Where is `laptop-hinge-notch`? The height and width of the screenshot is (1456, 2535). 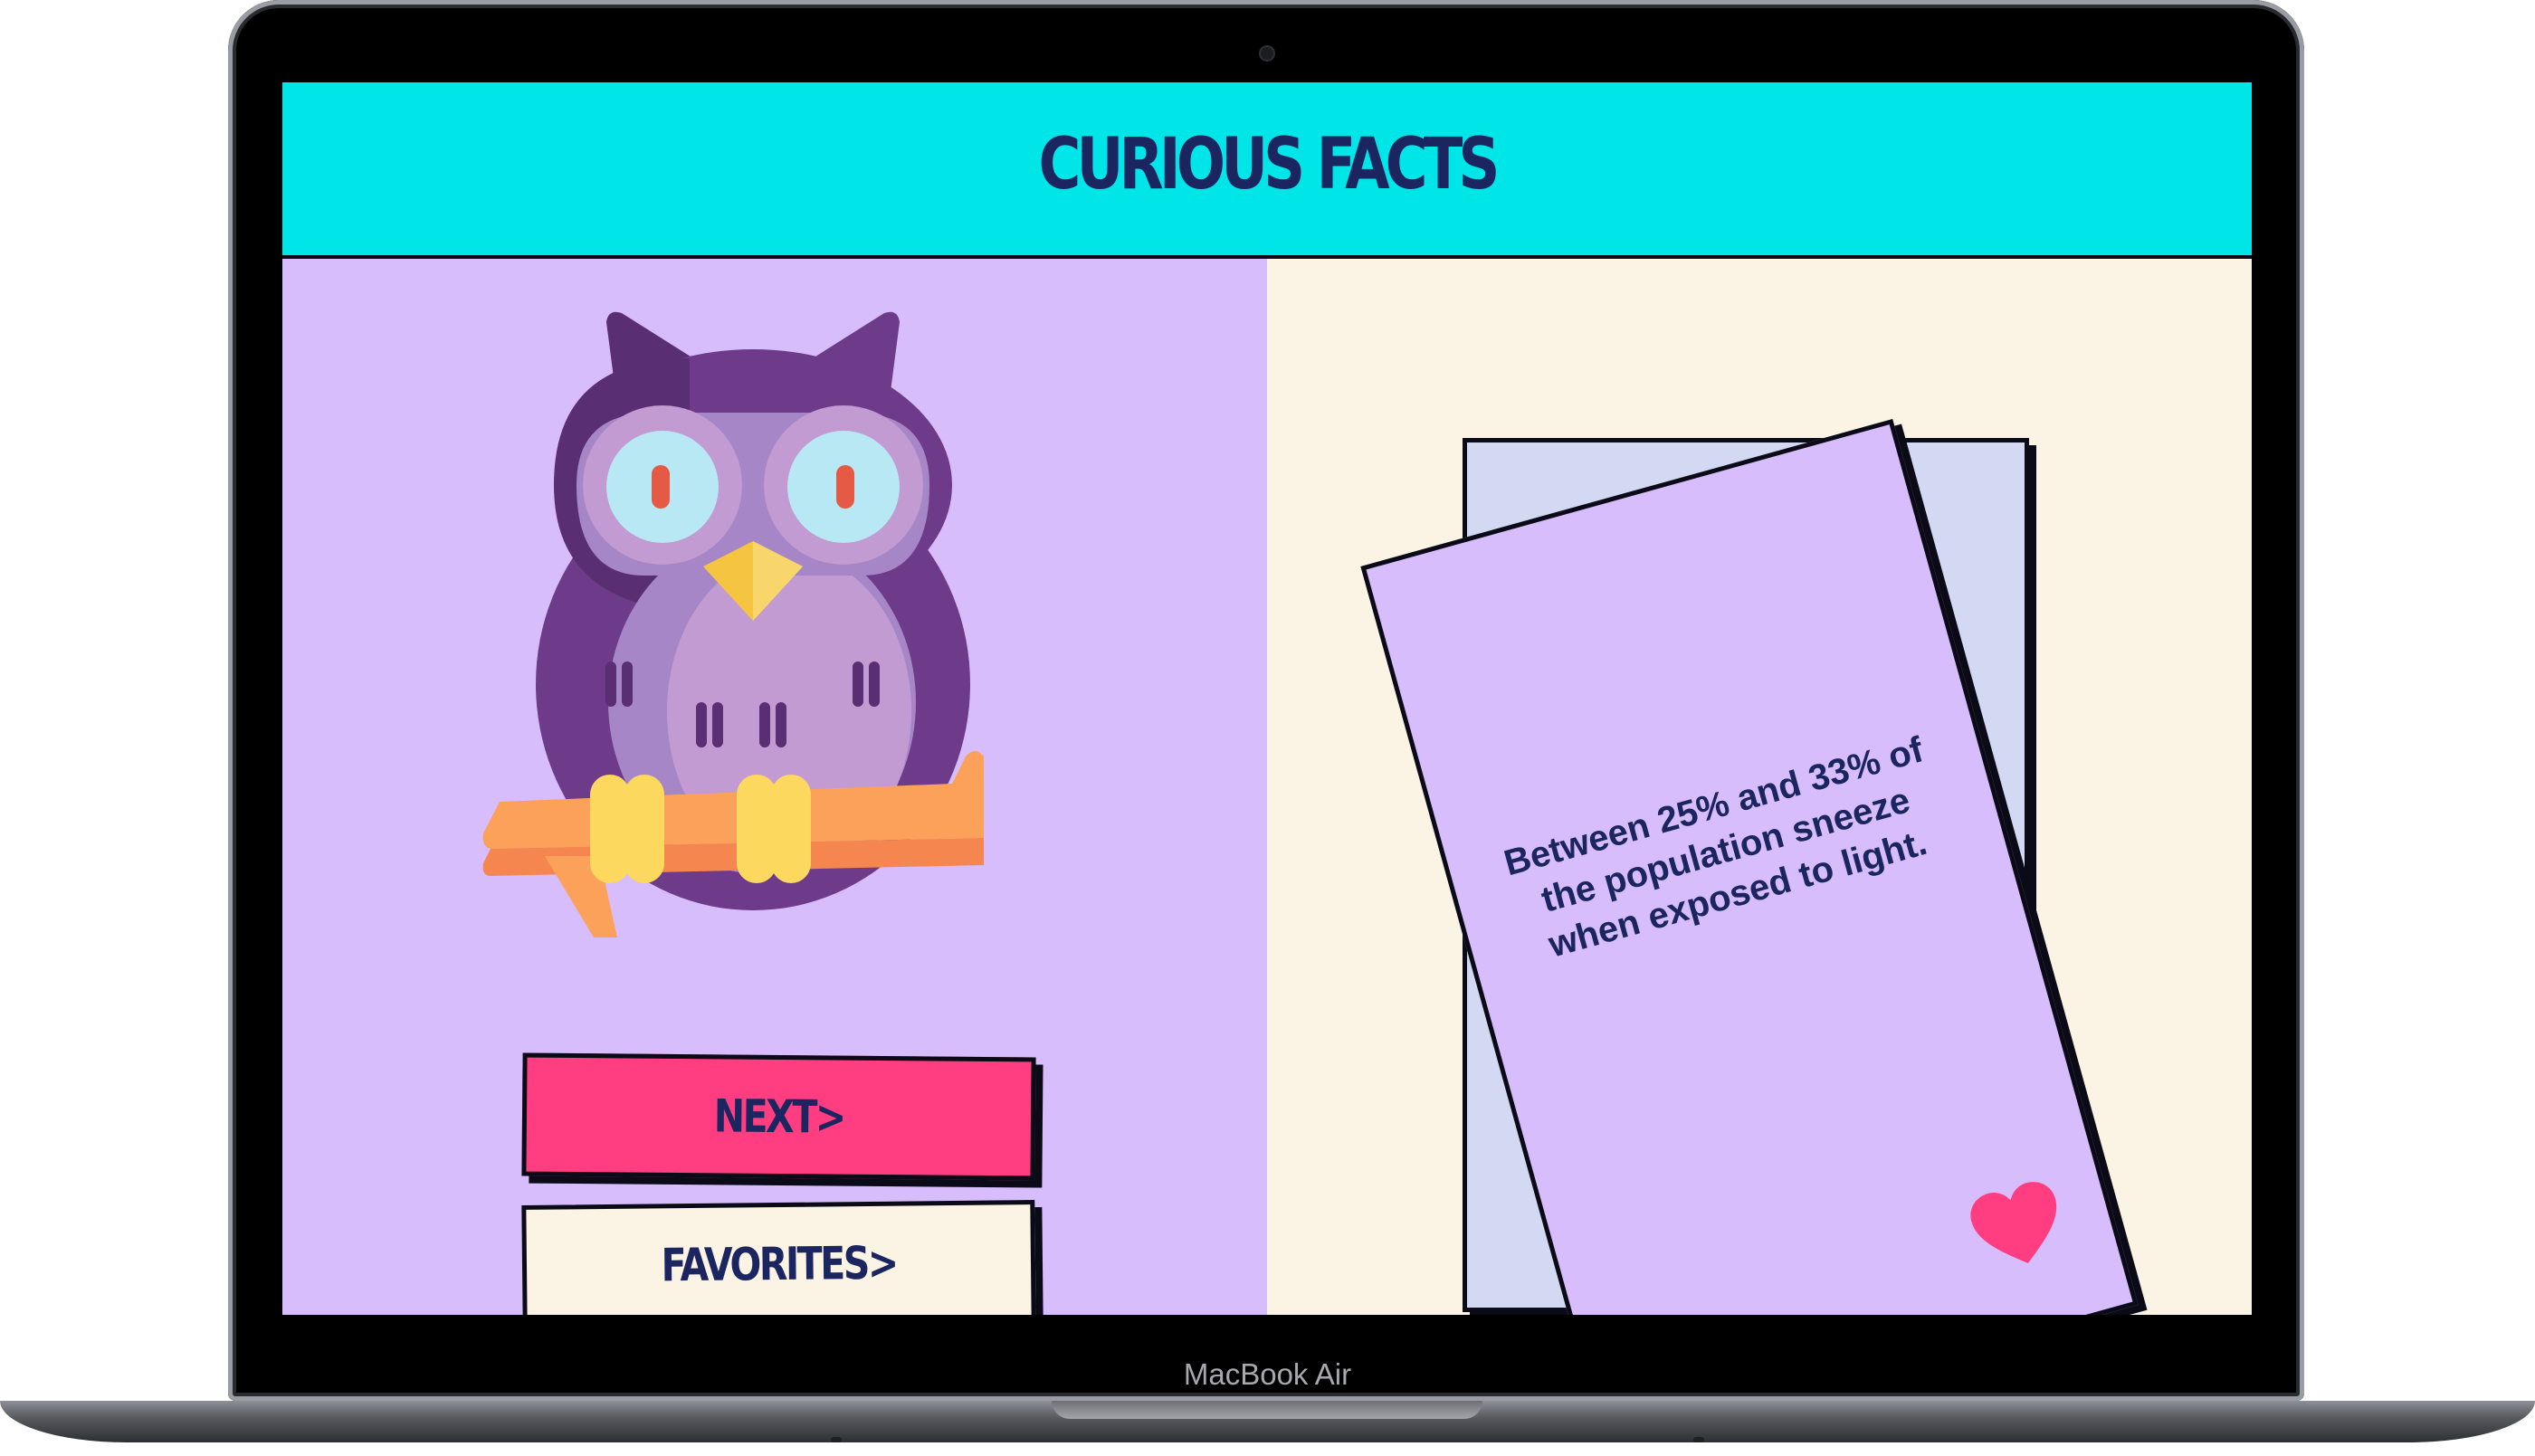 laptop-hinge-notch is located at coordinates (1267, 1410).